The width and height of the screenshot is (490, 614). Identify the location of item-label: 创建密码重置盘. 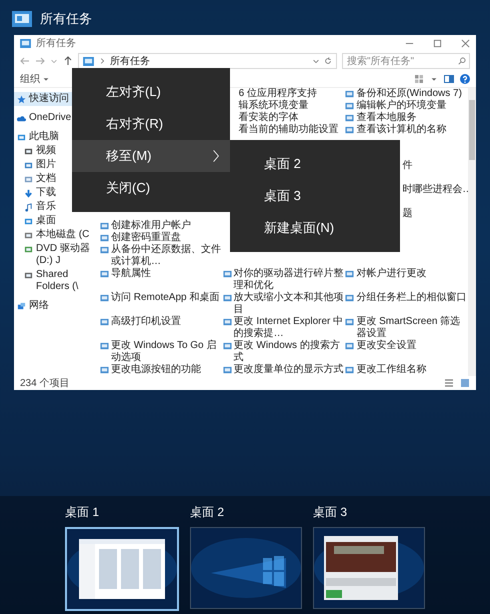
(146, 238).